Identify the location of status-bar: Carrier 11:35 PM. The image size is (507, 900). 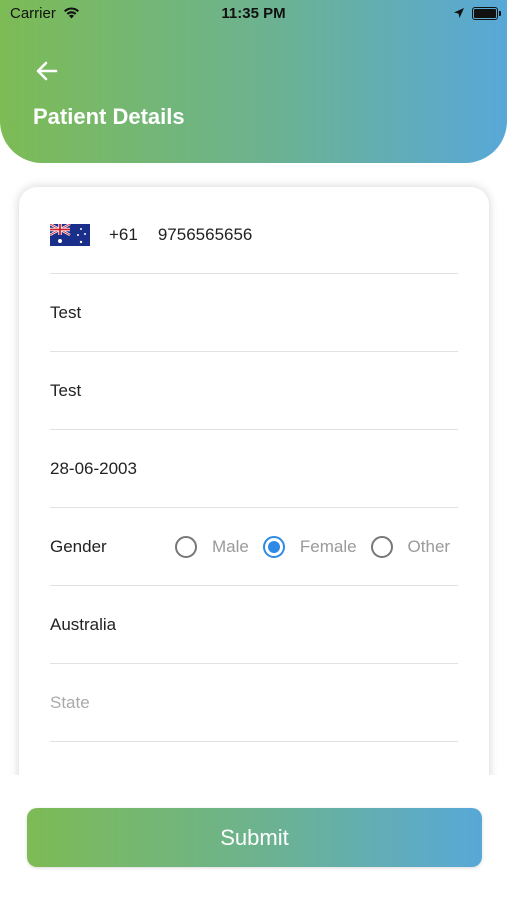
(253, 14).